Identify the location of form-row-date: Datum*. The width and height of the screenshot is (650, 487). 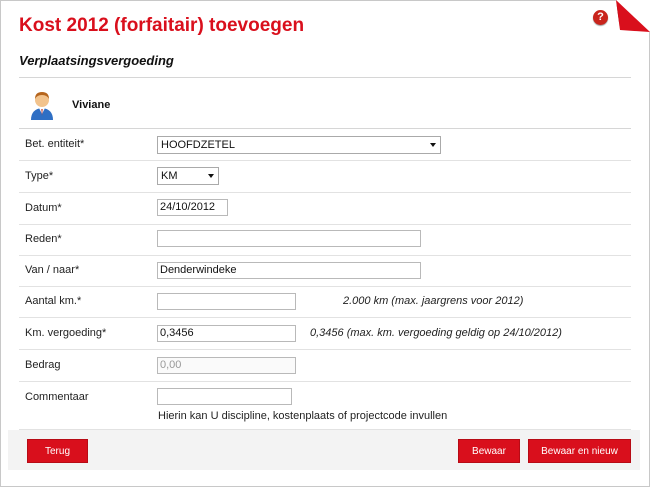
(325, 209).